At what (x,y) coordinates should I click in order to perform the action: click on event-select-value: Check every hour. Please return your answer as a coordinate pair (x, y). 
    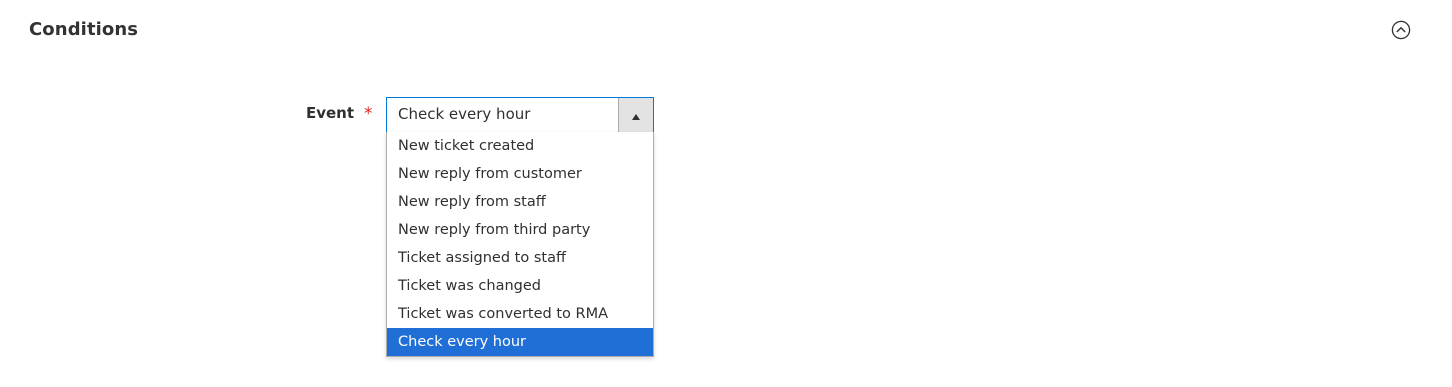
    Looking at the image, I should click on (464, 114).